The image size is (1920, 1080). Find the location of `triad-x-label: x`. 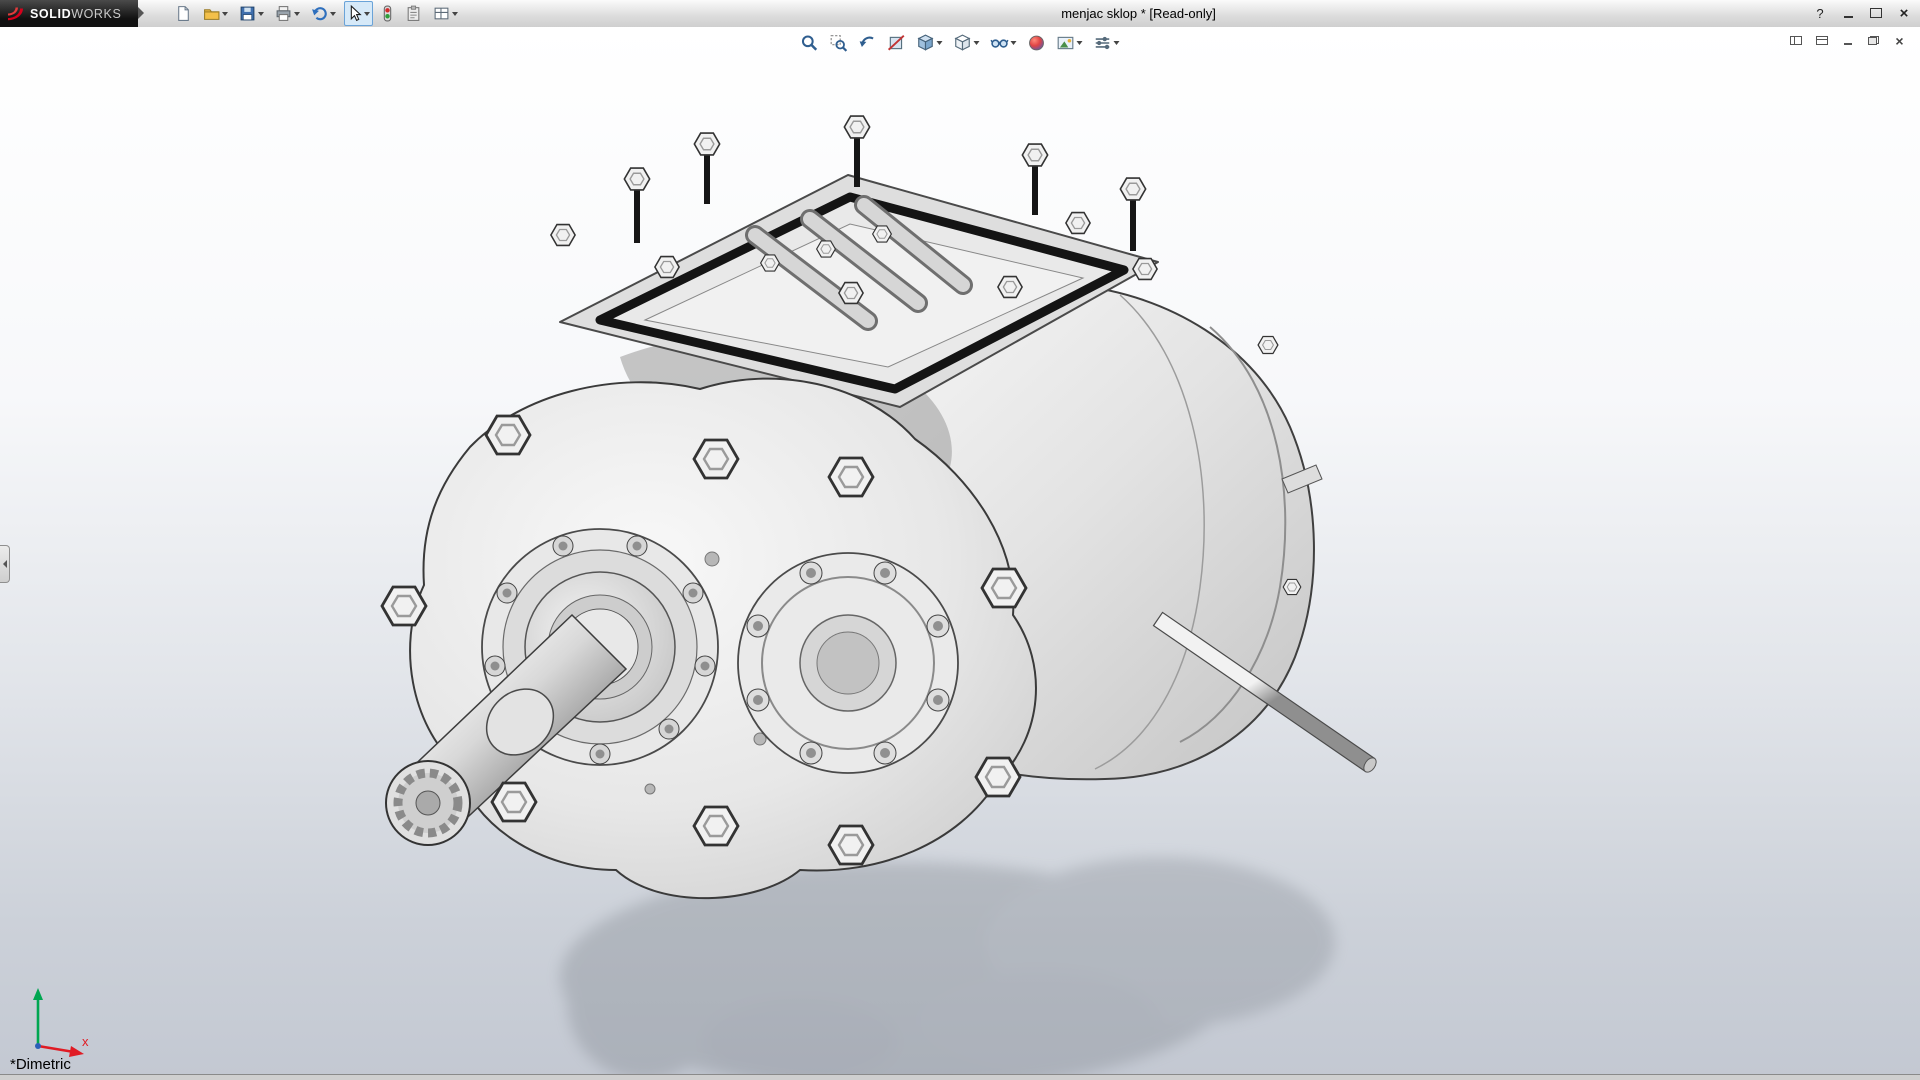

triad-x-label: x is located at coordinates (85, 1041).